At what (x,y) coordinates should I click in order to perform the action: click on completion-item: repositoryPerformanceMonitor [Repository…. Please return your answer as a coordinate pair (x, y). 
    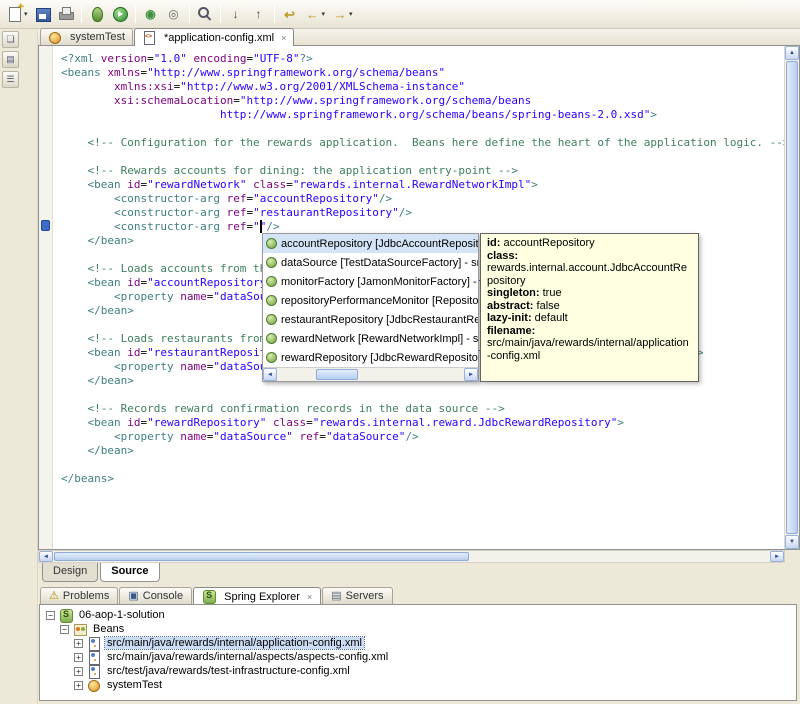
    Looking at the image, I should click on (370, 300).